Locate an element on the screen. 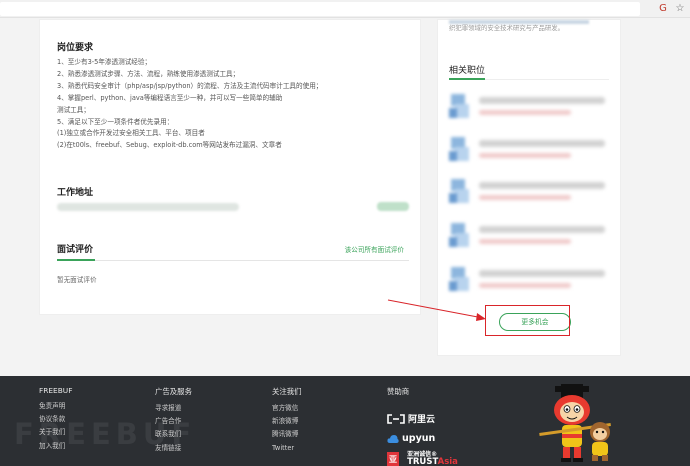  footer-column-follow: 关注我们 官方微信 新浪微博 腾讯微博 Twitter is located at coordinates (287, 420).